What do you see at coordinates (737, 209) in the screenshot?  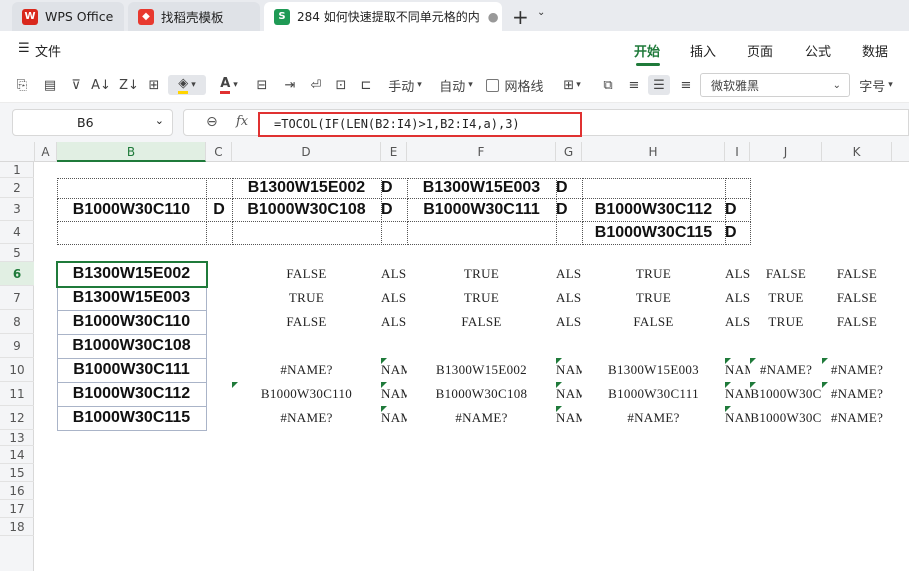 I see `cell-i3: D` at bounding box center [737, 209].